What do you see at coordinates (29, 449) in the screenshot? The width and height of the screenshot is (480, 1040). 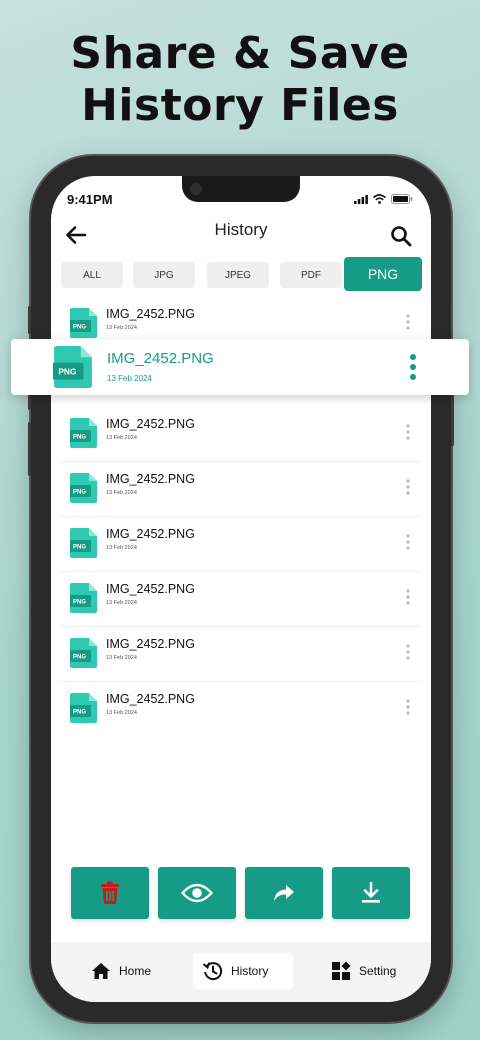 I see `volume-down-button` at bounding box center [29, 449].